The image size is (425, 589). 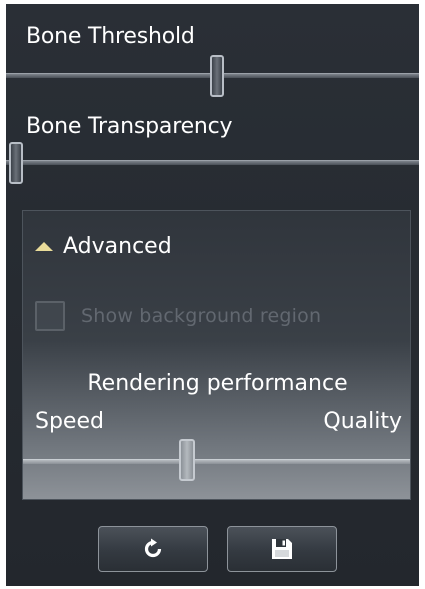 I want to click on bone-transparency-label: Bone Transparency, so click(x=129, y=126).